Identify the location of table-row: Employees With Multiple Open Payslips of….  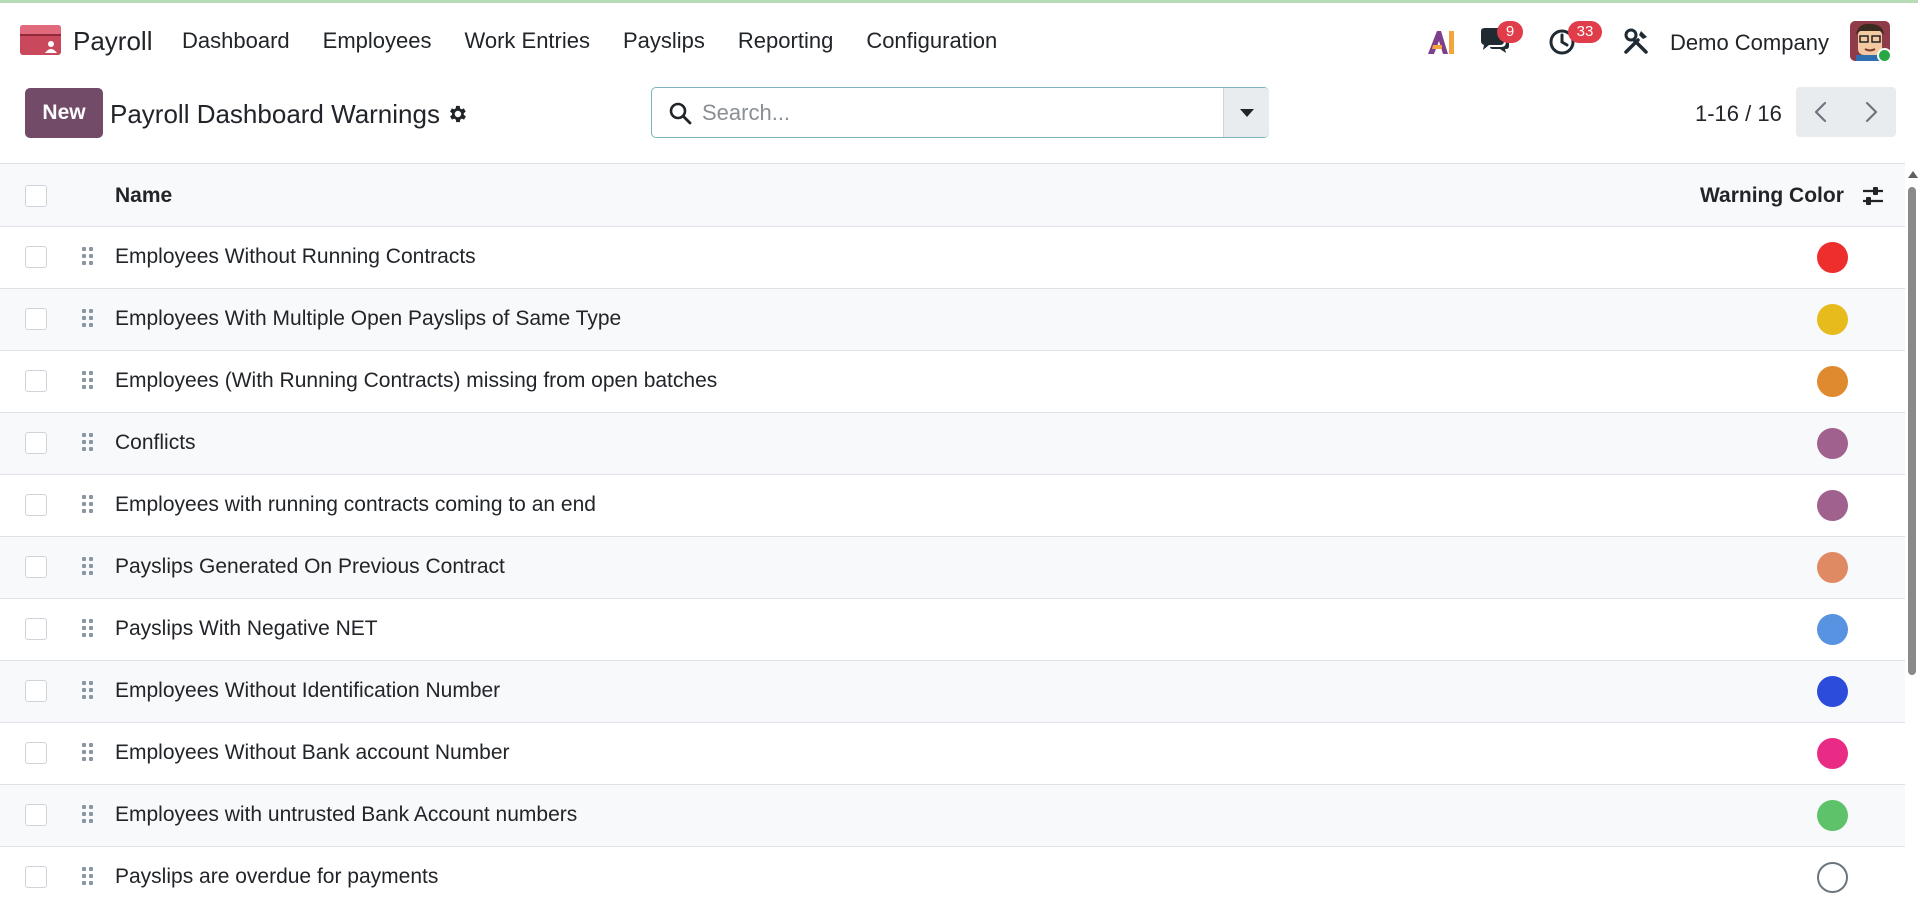
(952, 320).